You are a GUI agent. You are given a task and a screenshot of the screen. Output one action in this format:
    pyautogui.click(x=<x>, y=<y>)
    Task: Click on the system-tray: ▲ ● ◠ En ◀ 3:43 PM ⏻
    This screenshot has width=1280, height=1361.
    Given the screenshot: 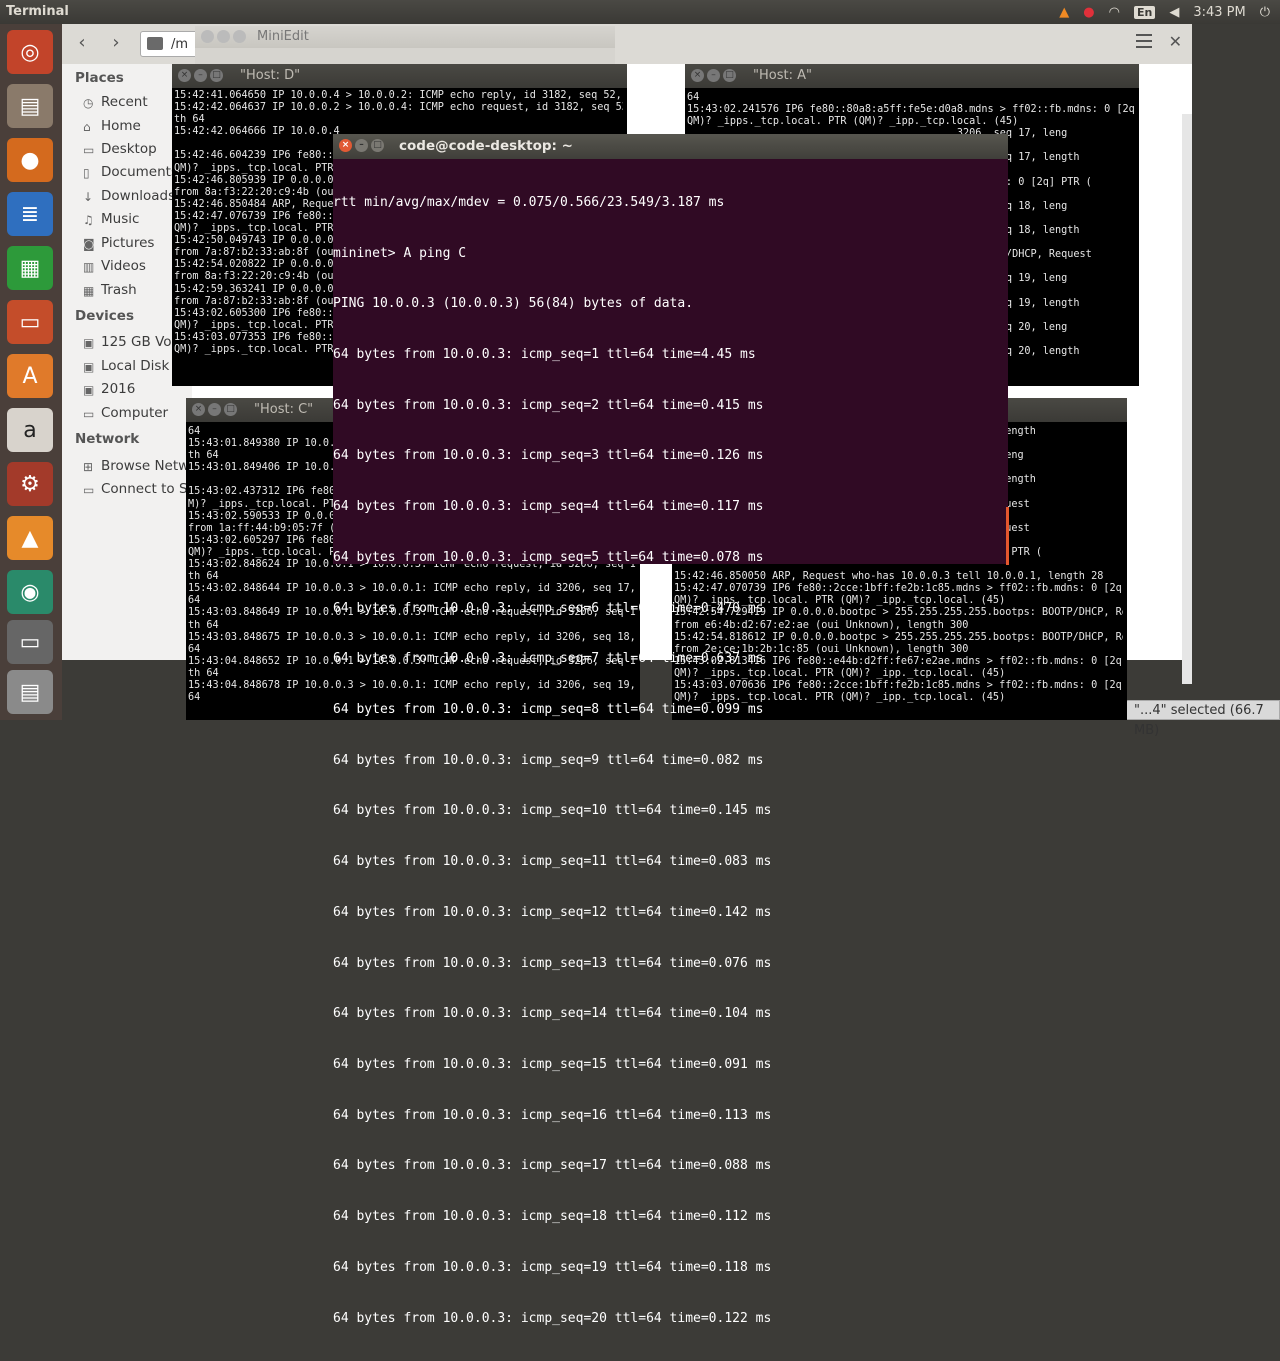 What is the action you would take?
    pyautogui.click(x=1164, y=12)
    